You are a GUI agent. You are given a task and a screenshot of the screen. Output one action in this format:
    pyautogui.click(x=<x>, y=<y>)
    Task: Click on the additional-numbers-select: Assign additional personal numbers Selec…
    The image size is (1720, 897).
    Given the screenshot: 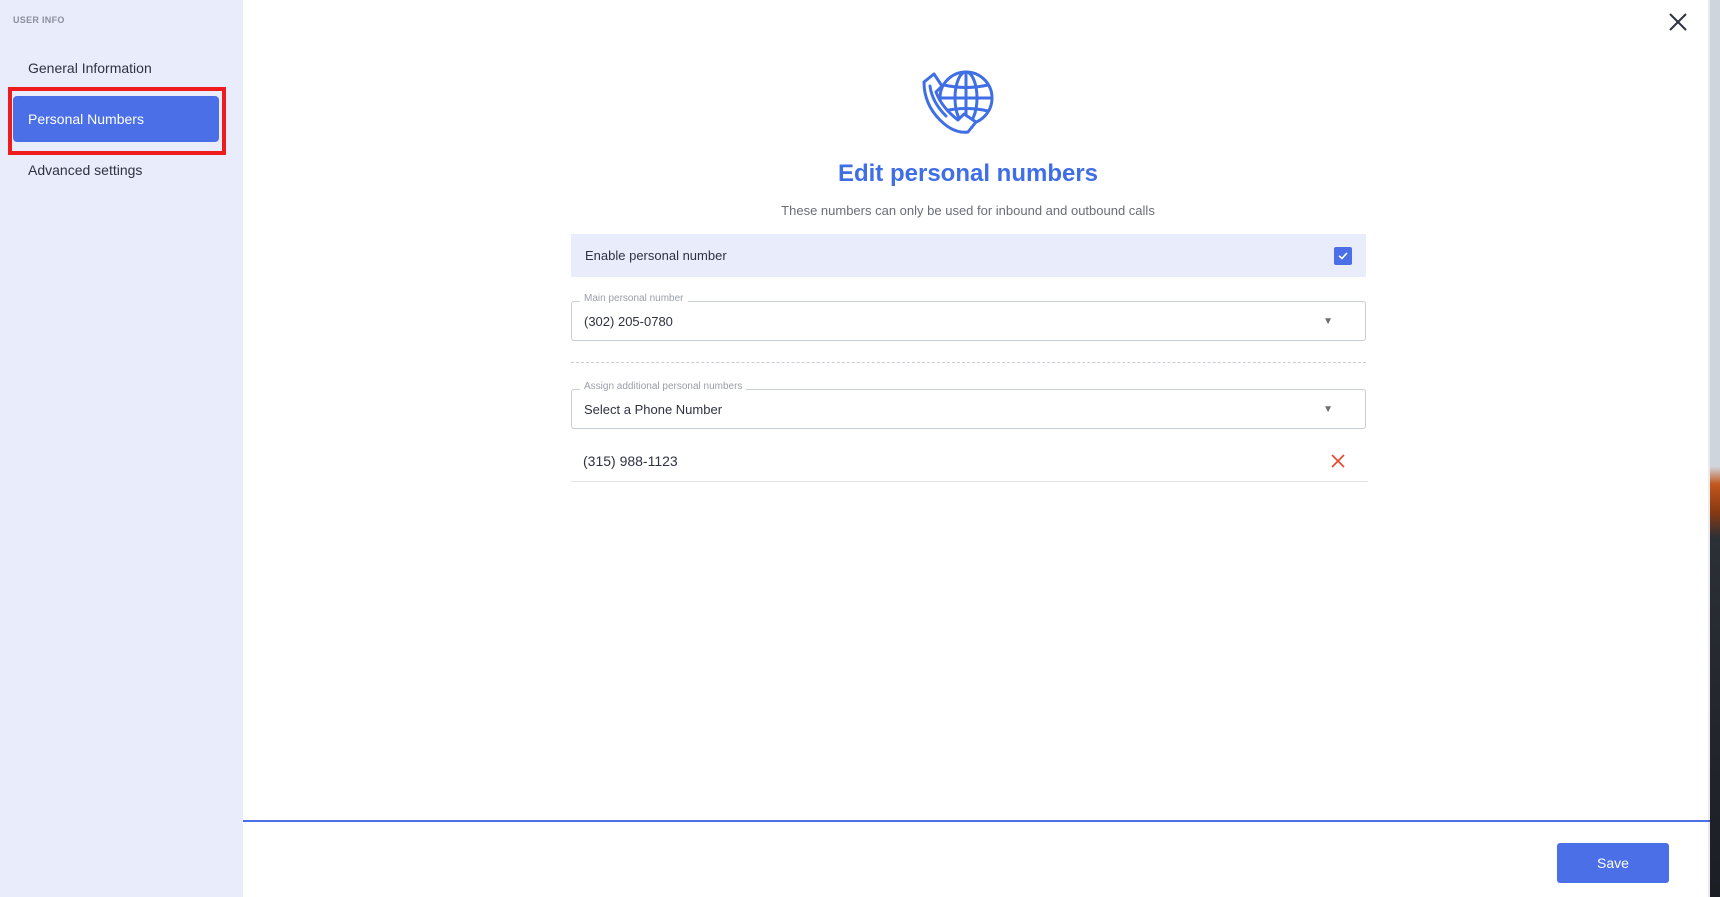 What is the action you would take?
    pyautogui.click(x=968, y=405)
    